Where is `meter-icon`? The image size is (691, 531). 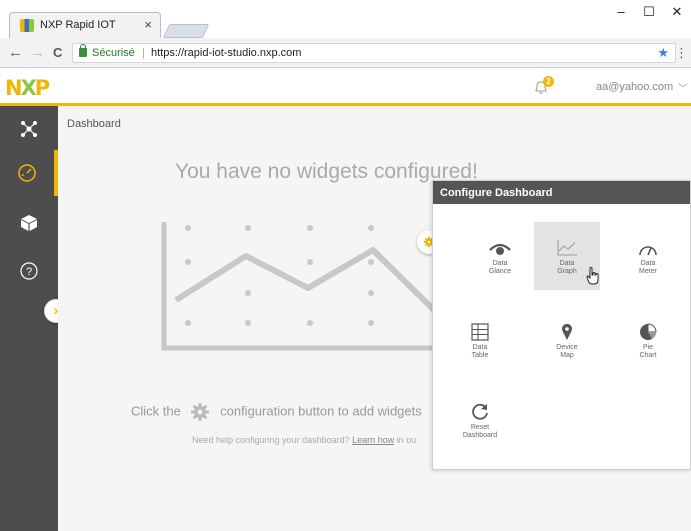
meter-icon is located at coordinates (648, 251).